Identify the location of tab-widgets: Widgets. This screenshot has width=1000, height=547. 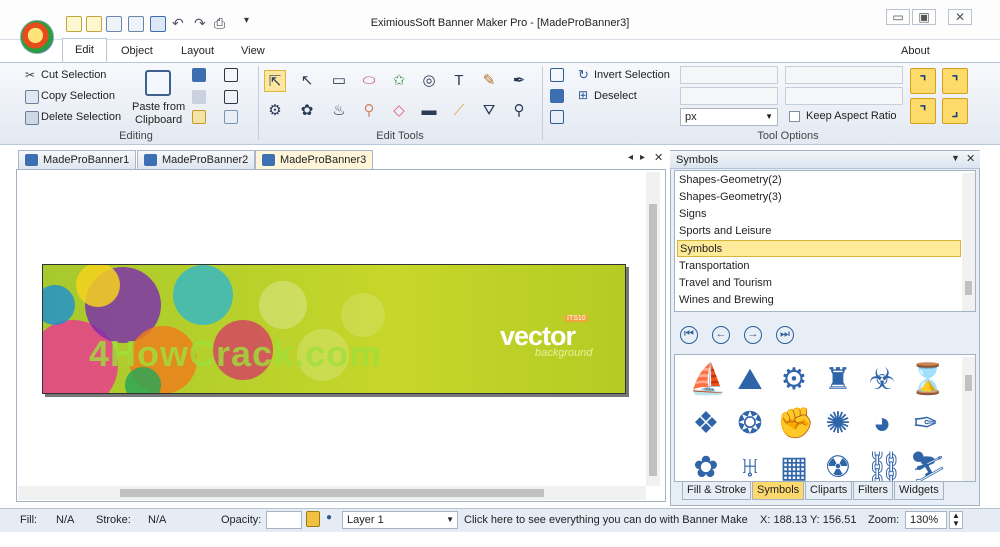
(919, 491).